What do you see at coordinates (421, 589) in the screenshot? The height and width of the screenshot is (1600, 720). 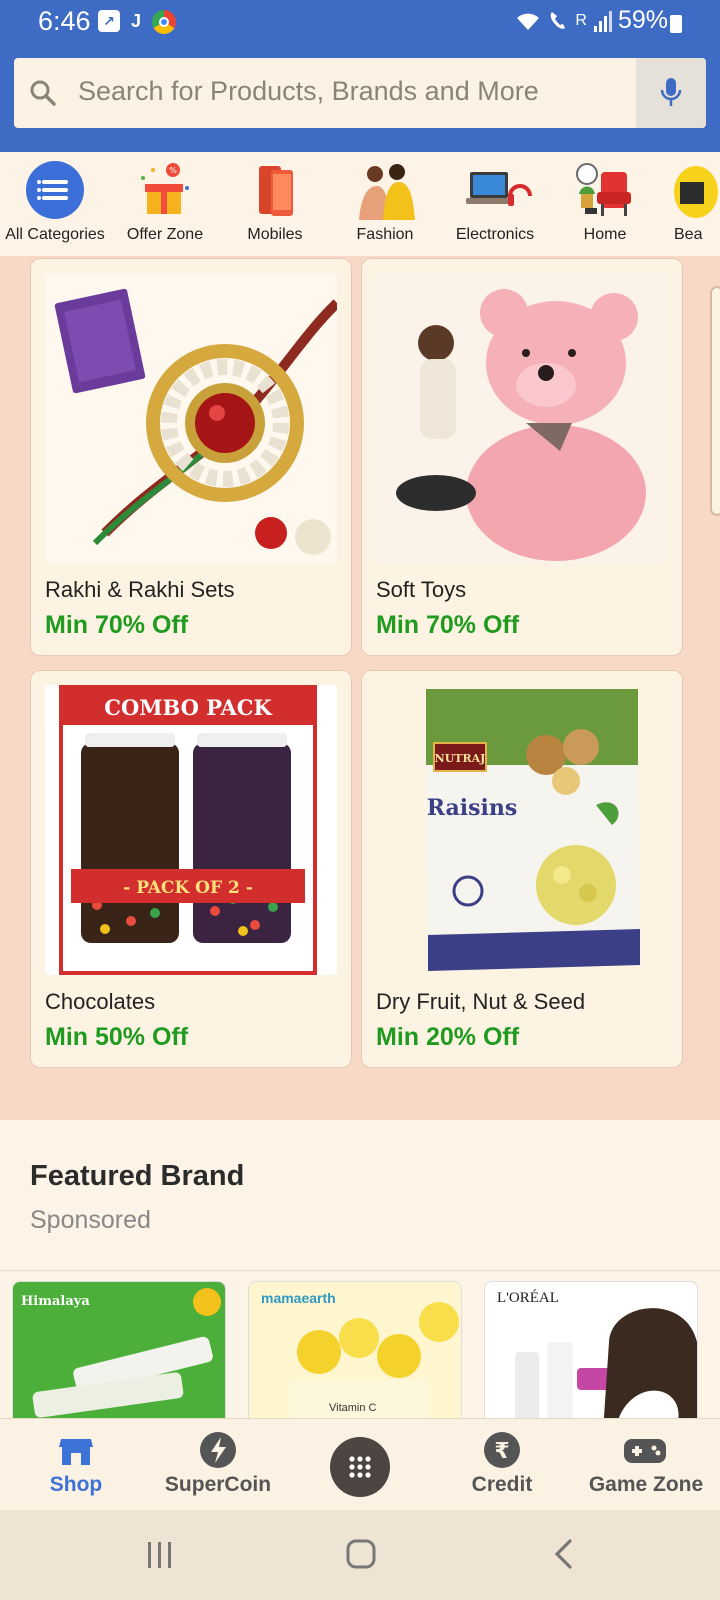 I see `deal-name: Soft Toys` at bounding box center [421, 589].